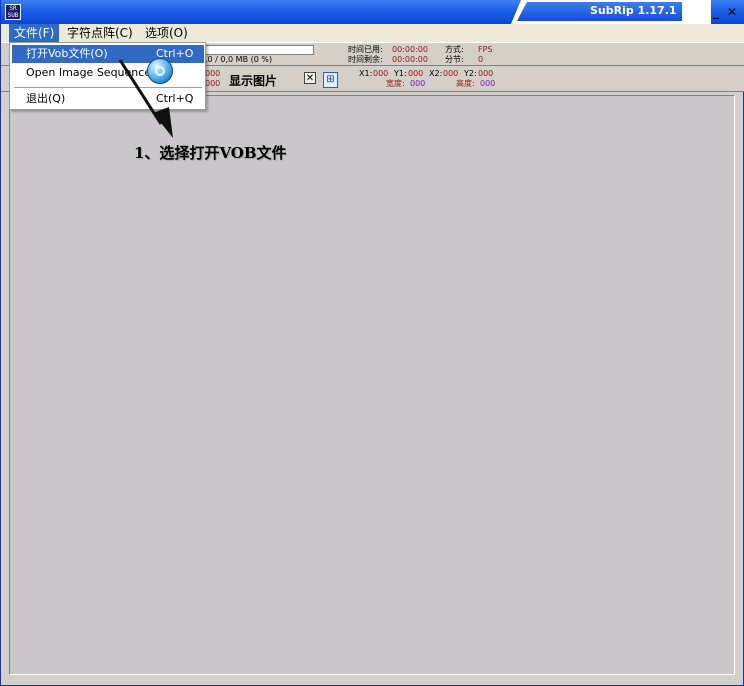 Image resolution: width=744 pixels, height=686 pixels. What do you see at coordinates (34, 33) in the screenshot?
I see `menu-file: 文件(F)` at bounding box center [34, 33].